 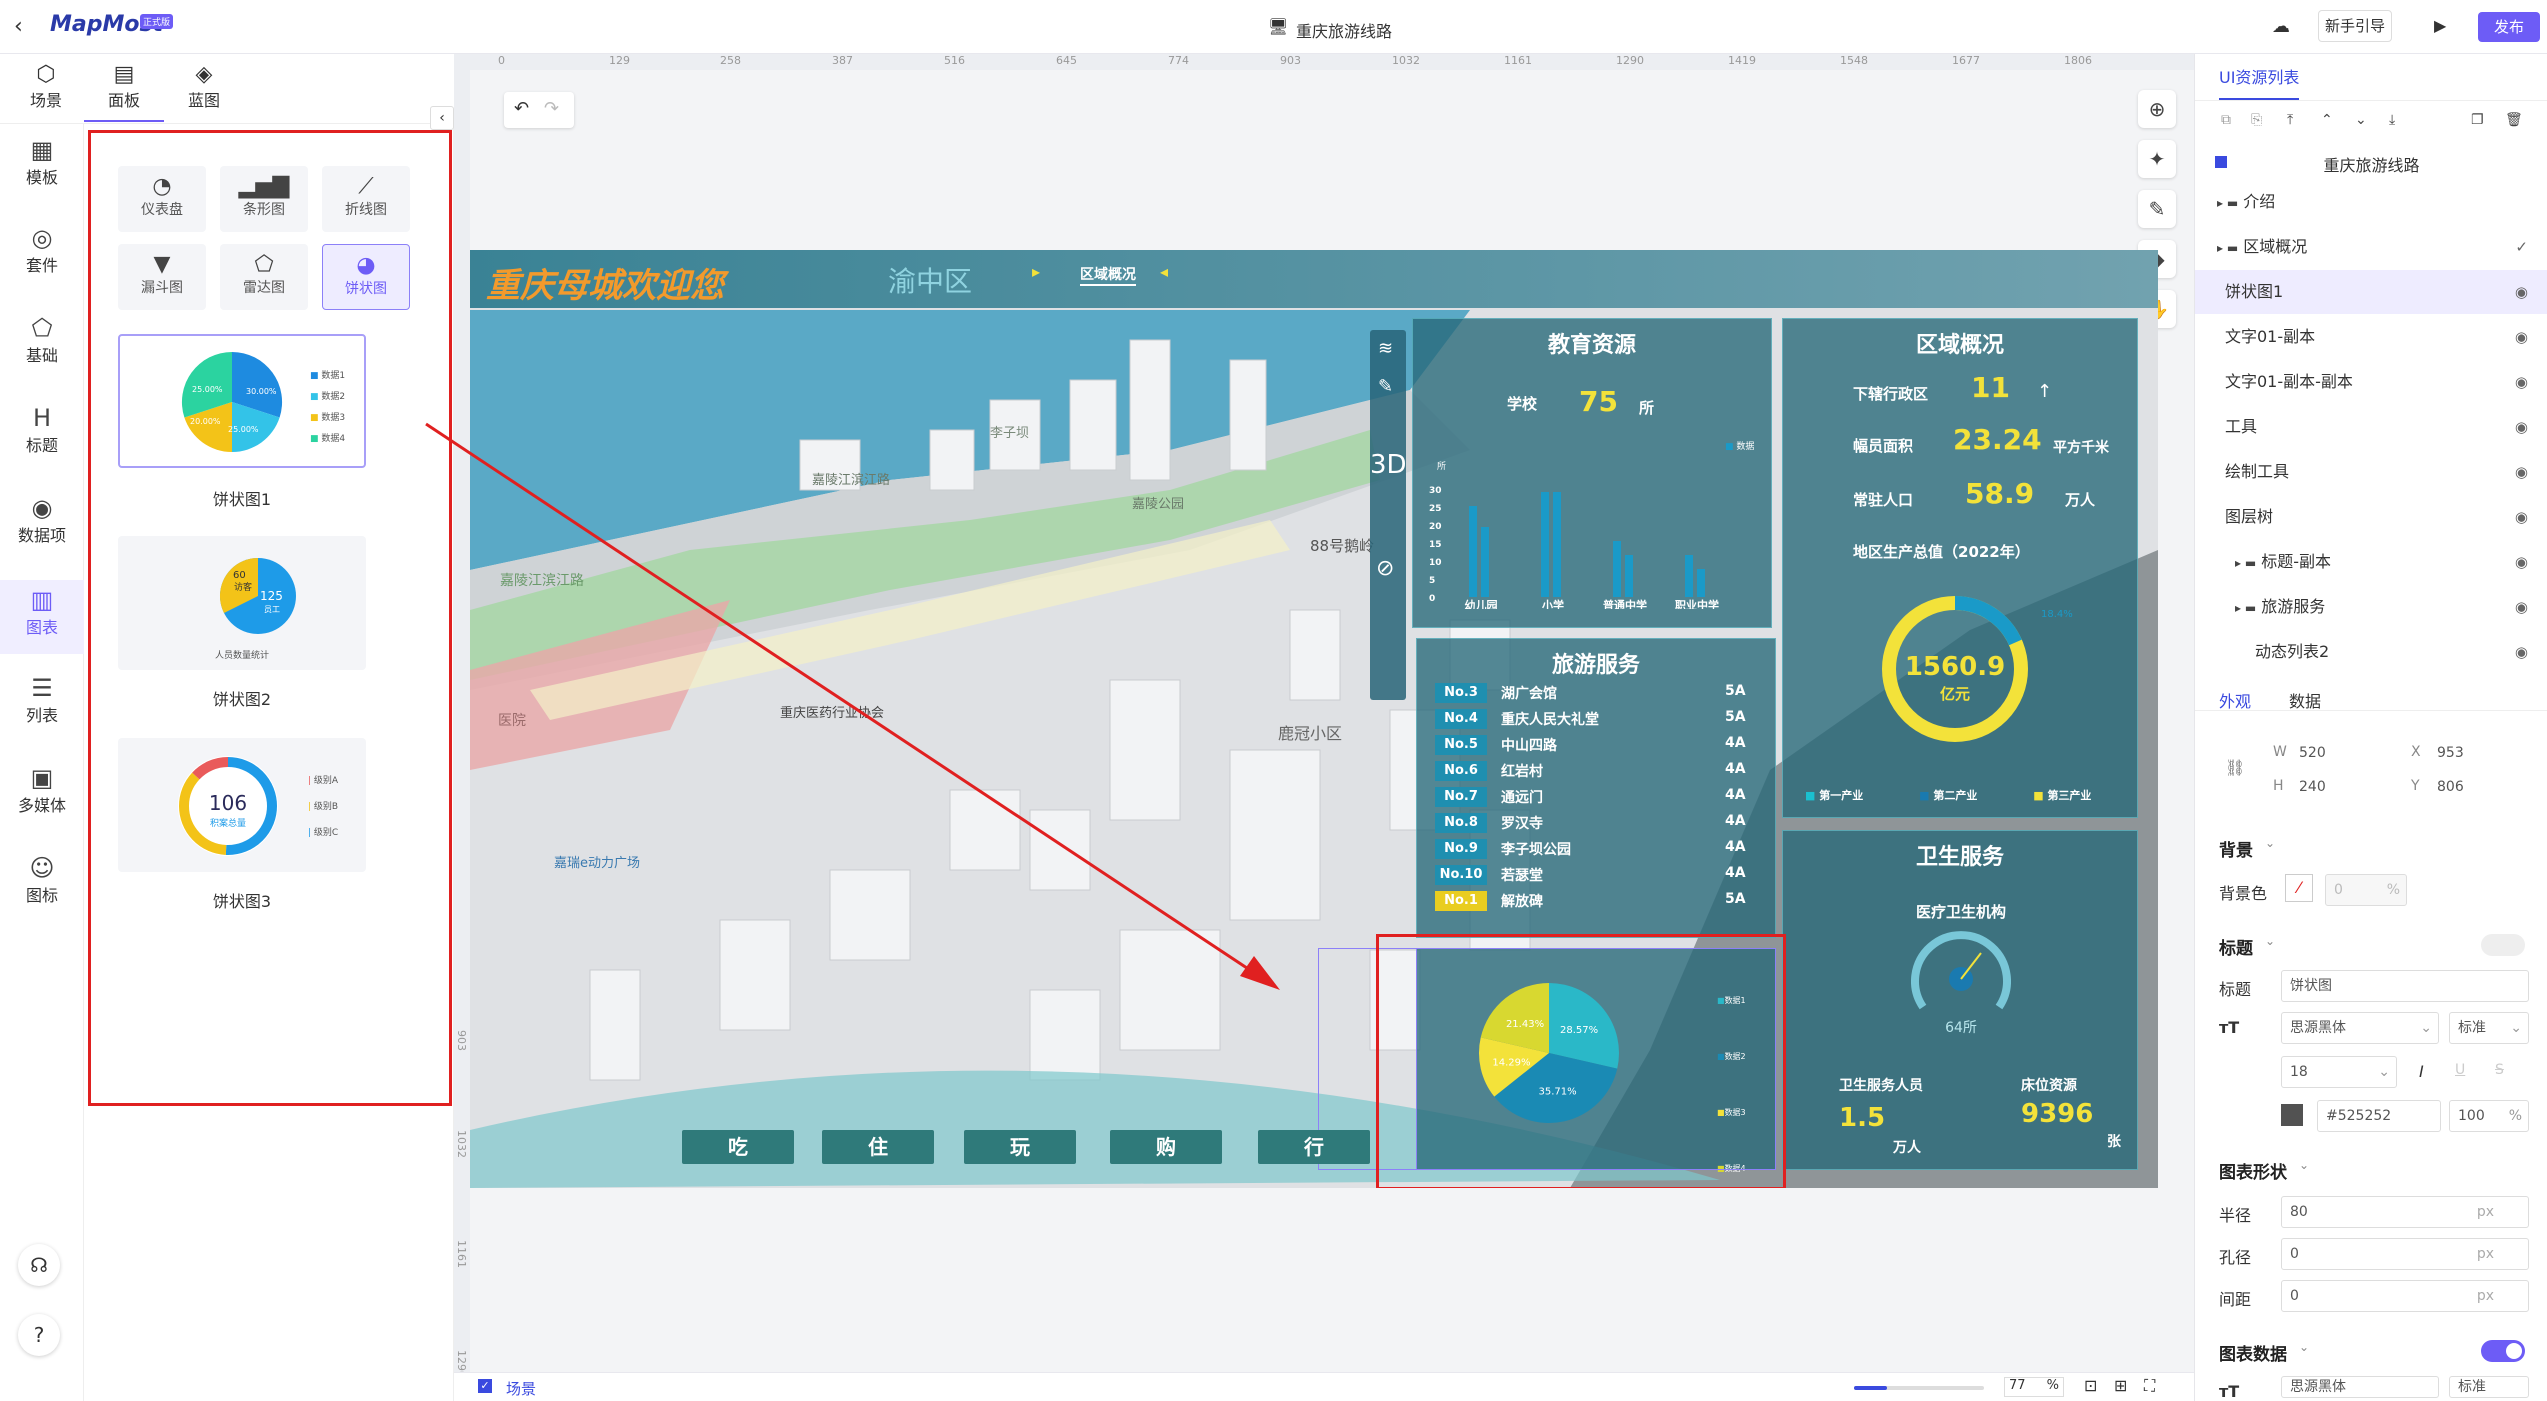 I want to click on tree-item: 动态列表2 ◉, so click(x=2371, y=652).